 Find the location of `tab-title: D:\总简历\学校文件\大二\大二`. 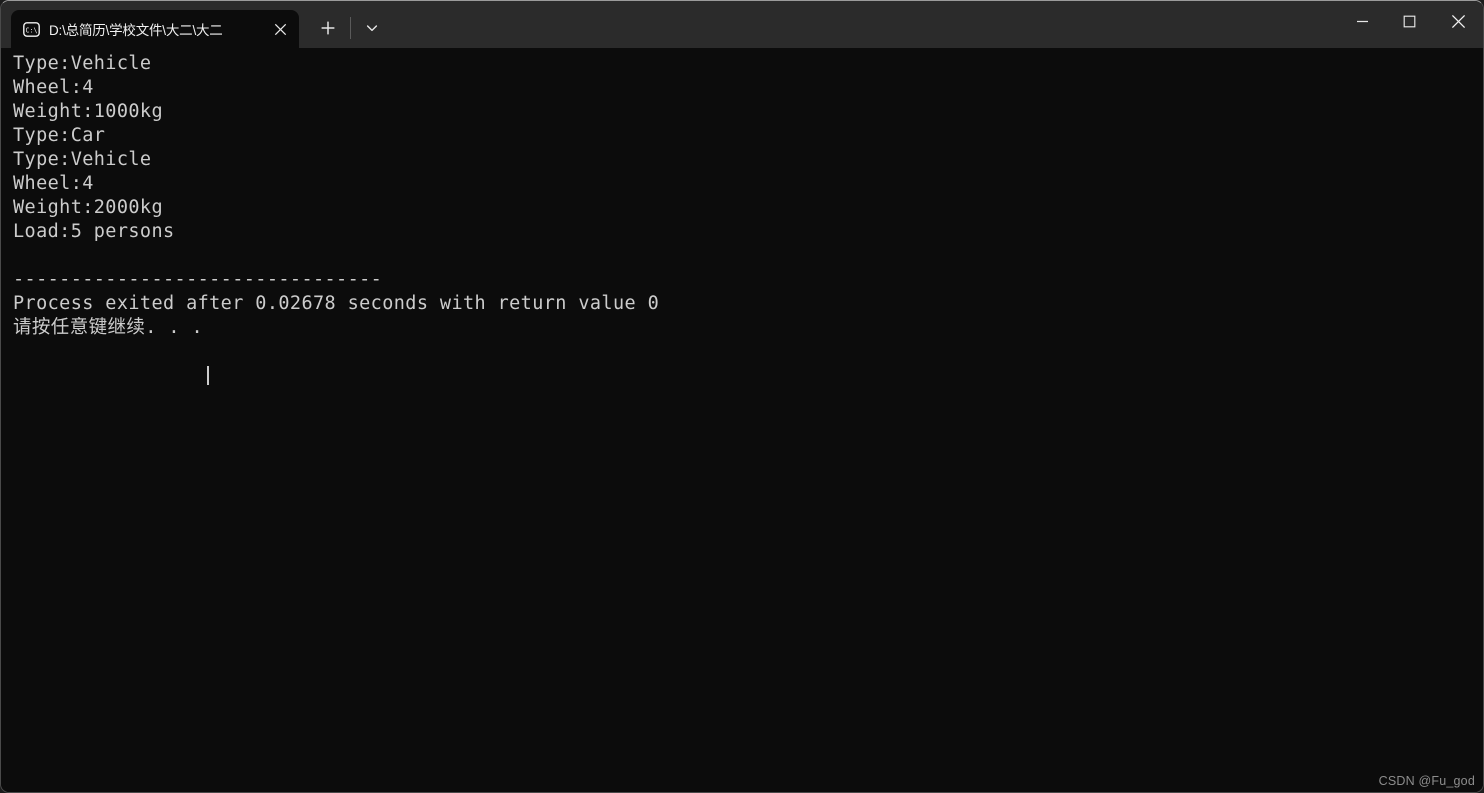

tab-title: D:\总简历\学校文件\大二\大二 is located at coordinates (136, 30).